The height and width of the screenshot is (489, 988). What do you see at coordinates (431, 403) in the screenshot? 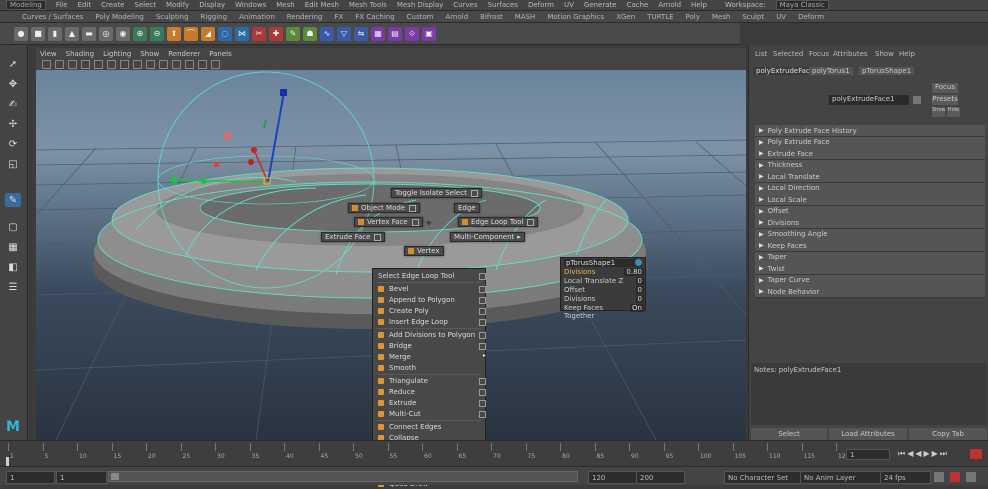
I see `context-menu-item: Extrude` at bounding box center [431, 403].